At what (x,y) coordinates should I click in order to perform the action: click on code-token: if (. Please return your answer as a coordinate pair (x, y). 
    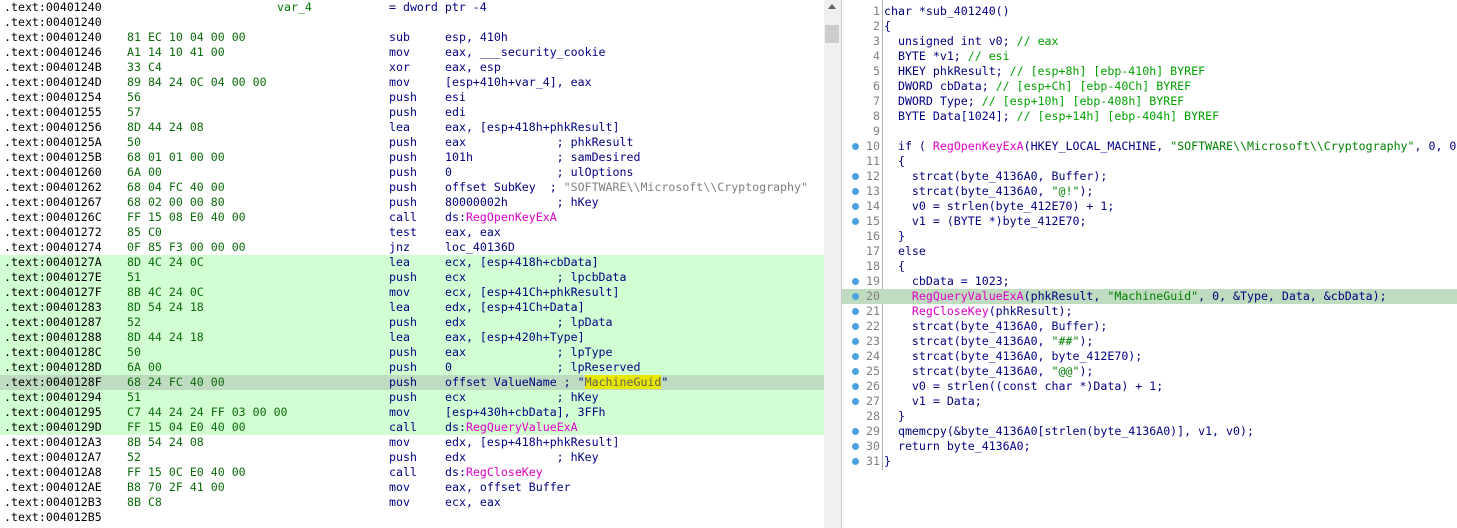
    Looking at the image, I should click on (908, 146).